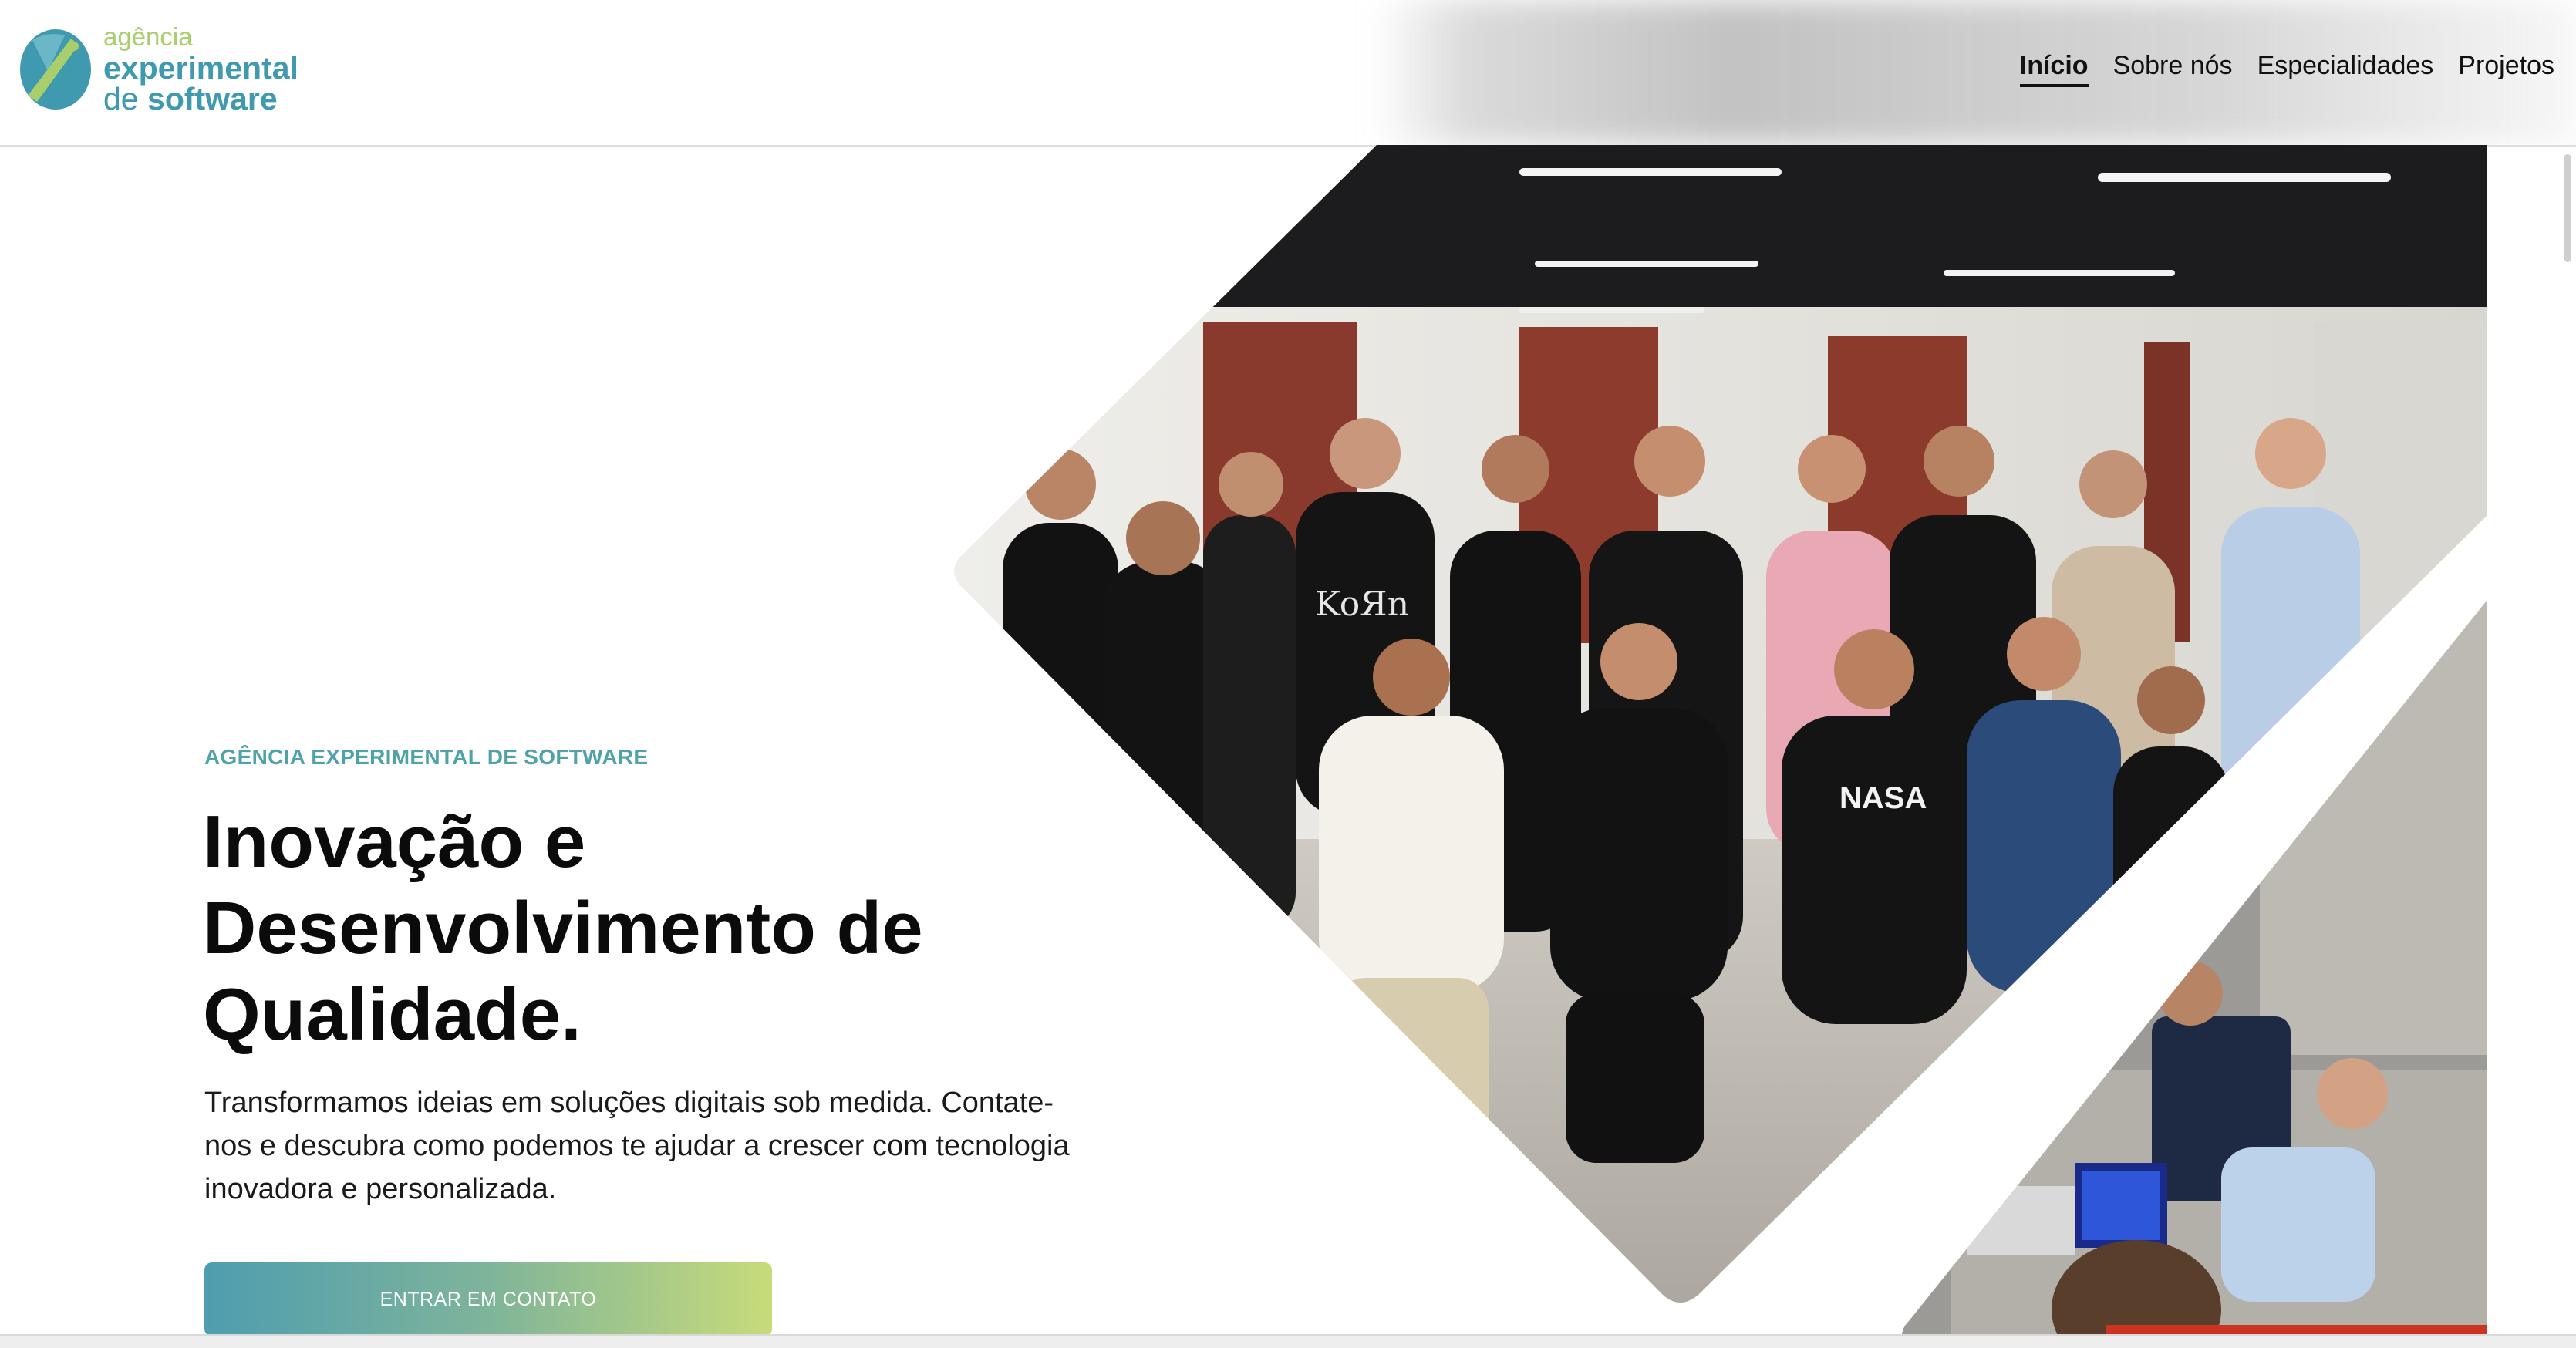 The width and height of the screenshot is (2576, 1348). I want to click on logo-wordmark: agência experimental de software, so click(200, 69).